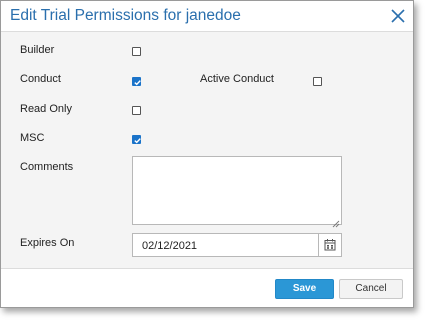 The width and height of the screenshot is (428, 324). I want to click on builder-checkbox, so click(136, 51).